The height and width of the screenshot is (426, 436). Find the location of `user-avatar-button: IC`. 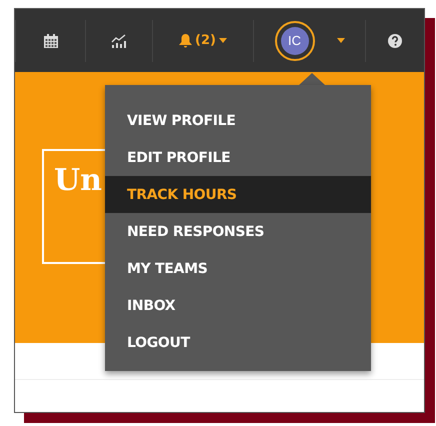

user-avatar-button: IC is located at coordinates (294, 40).